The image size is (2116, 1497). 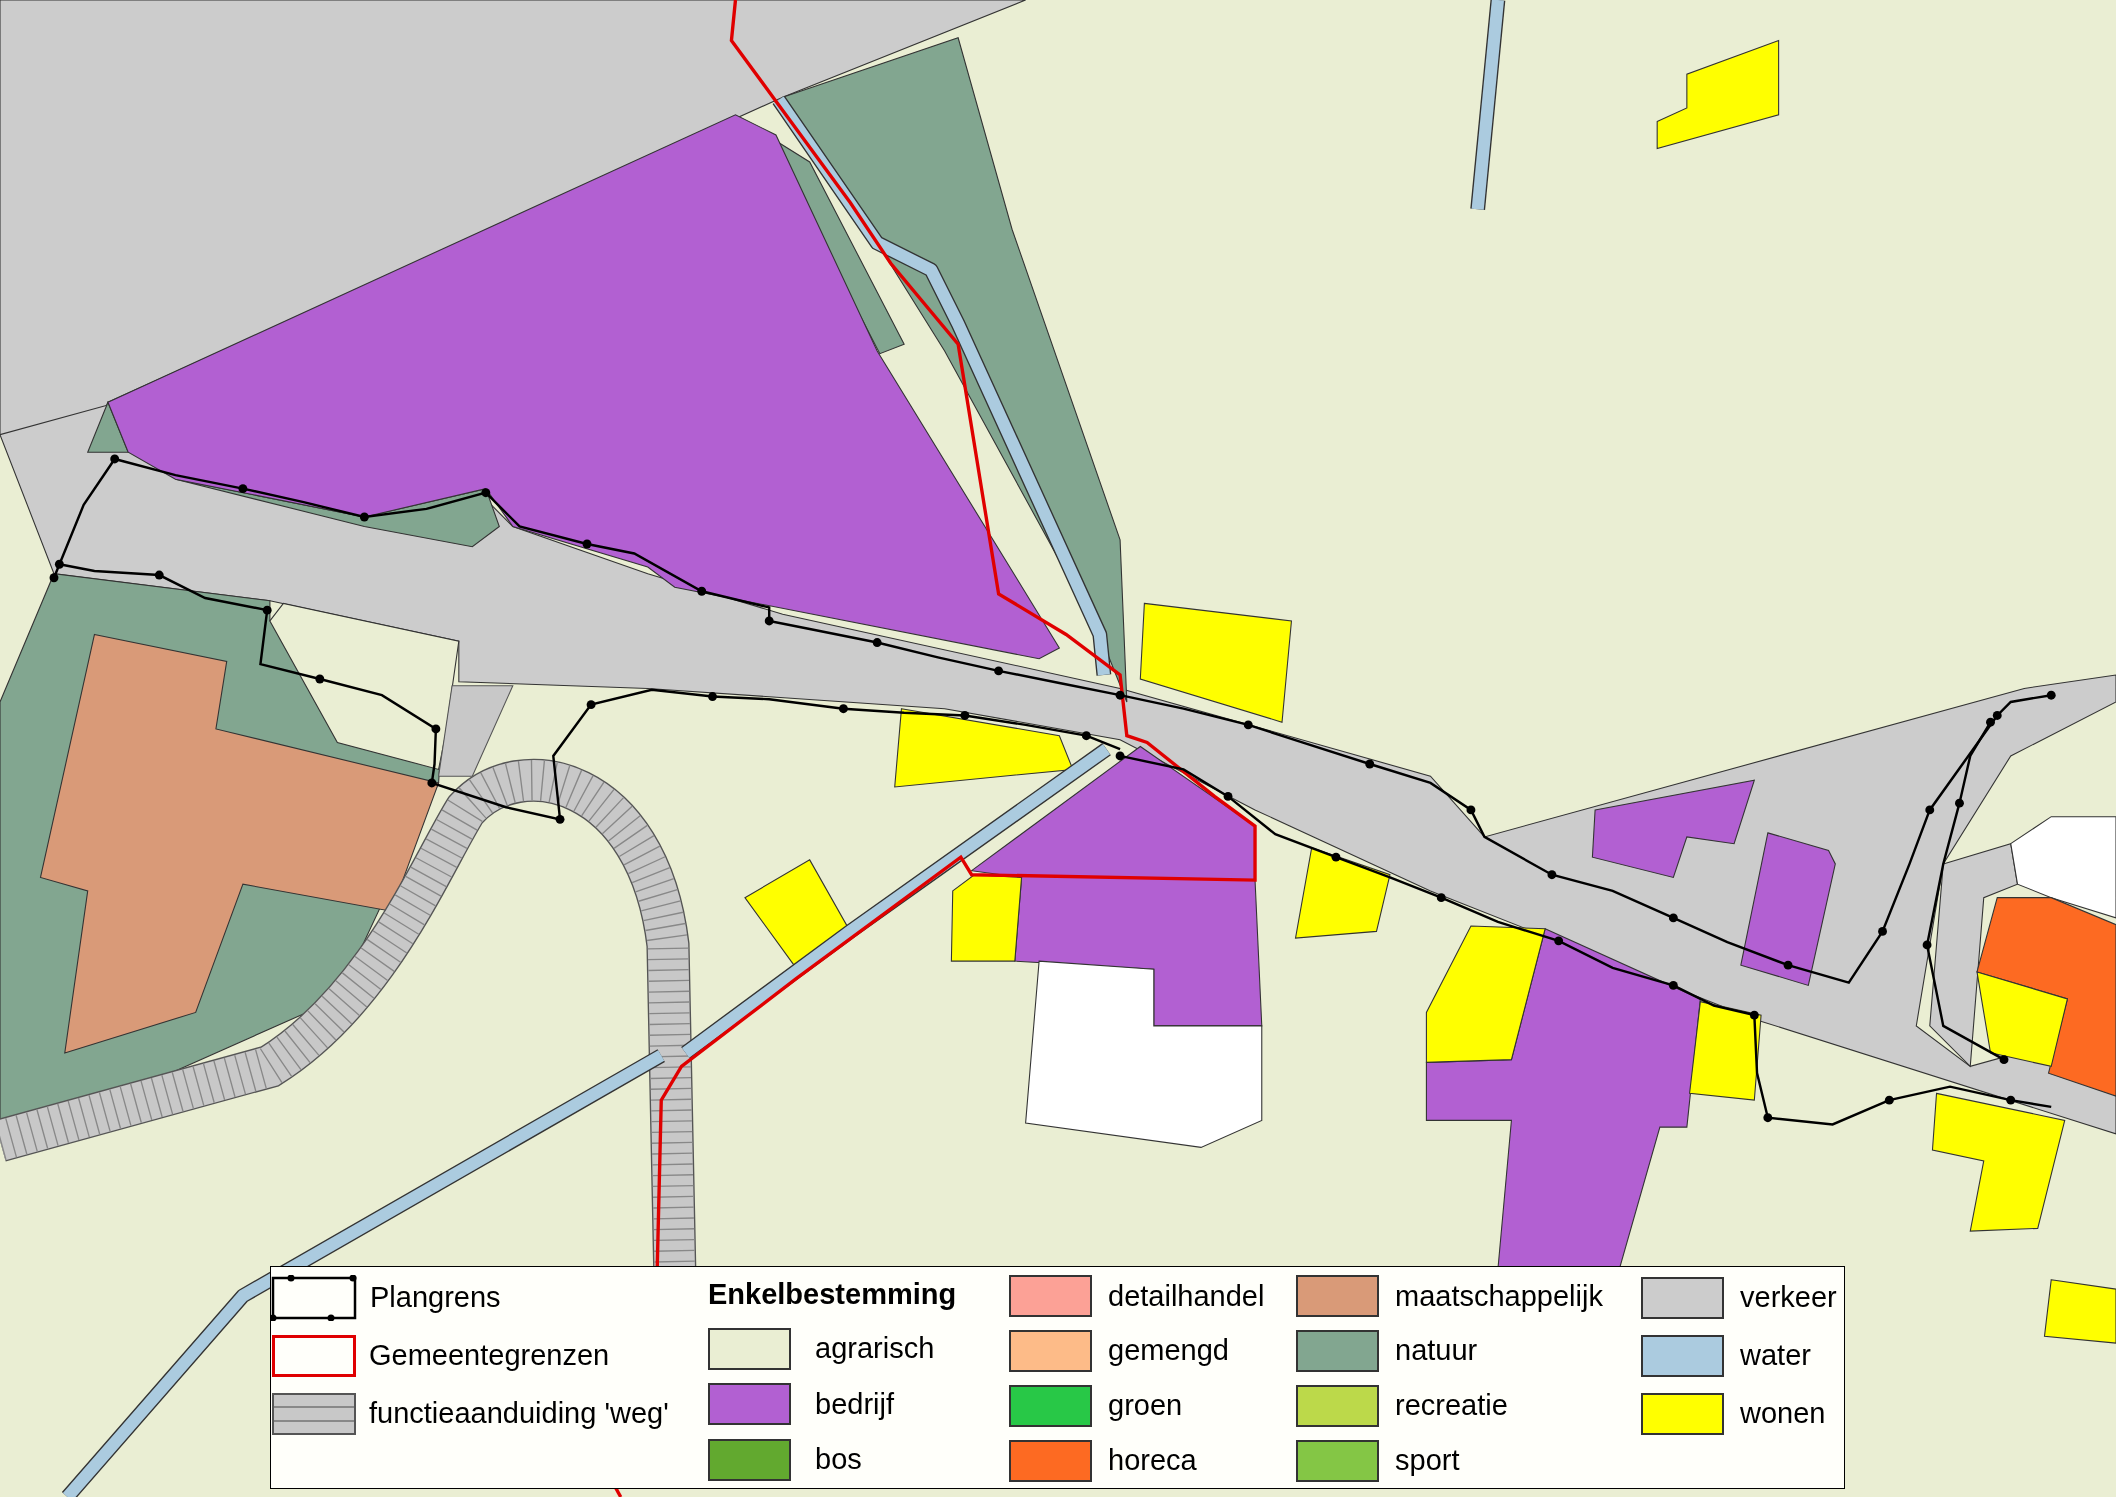 What do you see at coordinates (519, 1414) in the screenshot?
I see `legend-label: functieaanduiding 'weg'` at bounding box center [519, 1414].